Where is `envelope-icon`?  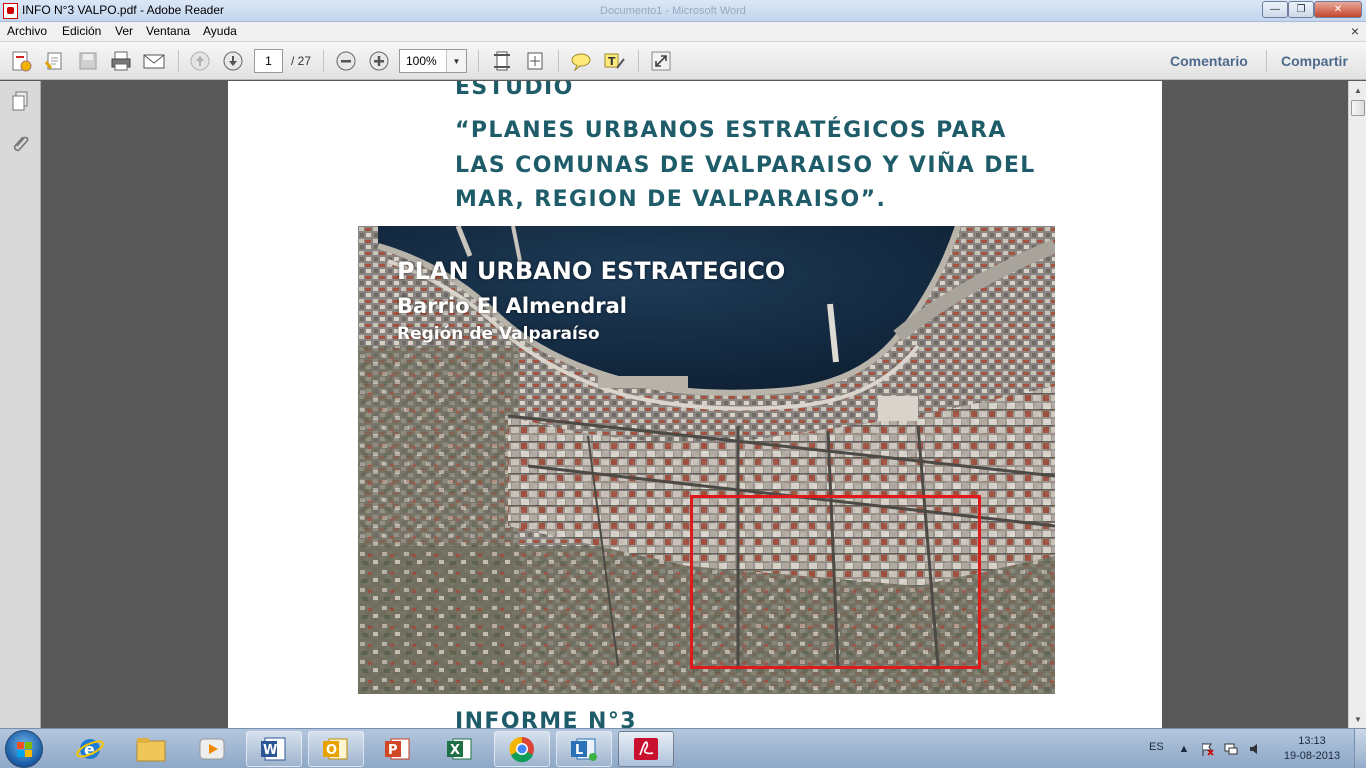
envelope-icon is located at coordinates (154, 61).